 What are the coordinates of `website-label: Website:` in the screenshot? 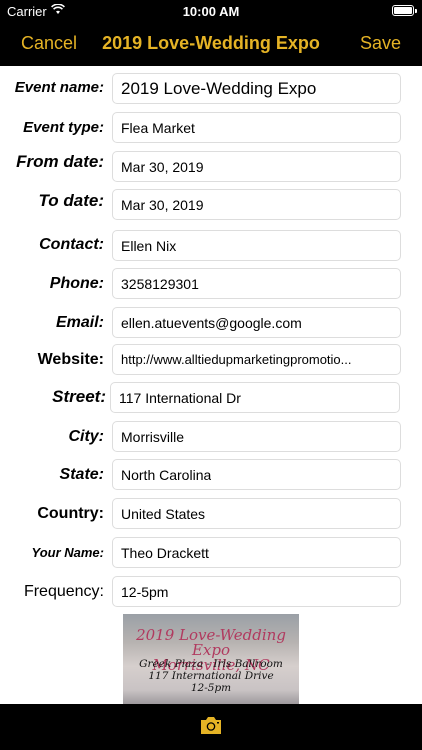 It's located at (70, 359).